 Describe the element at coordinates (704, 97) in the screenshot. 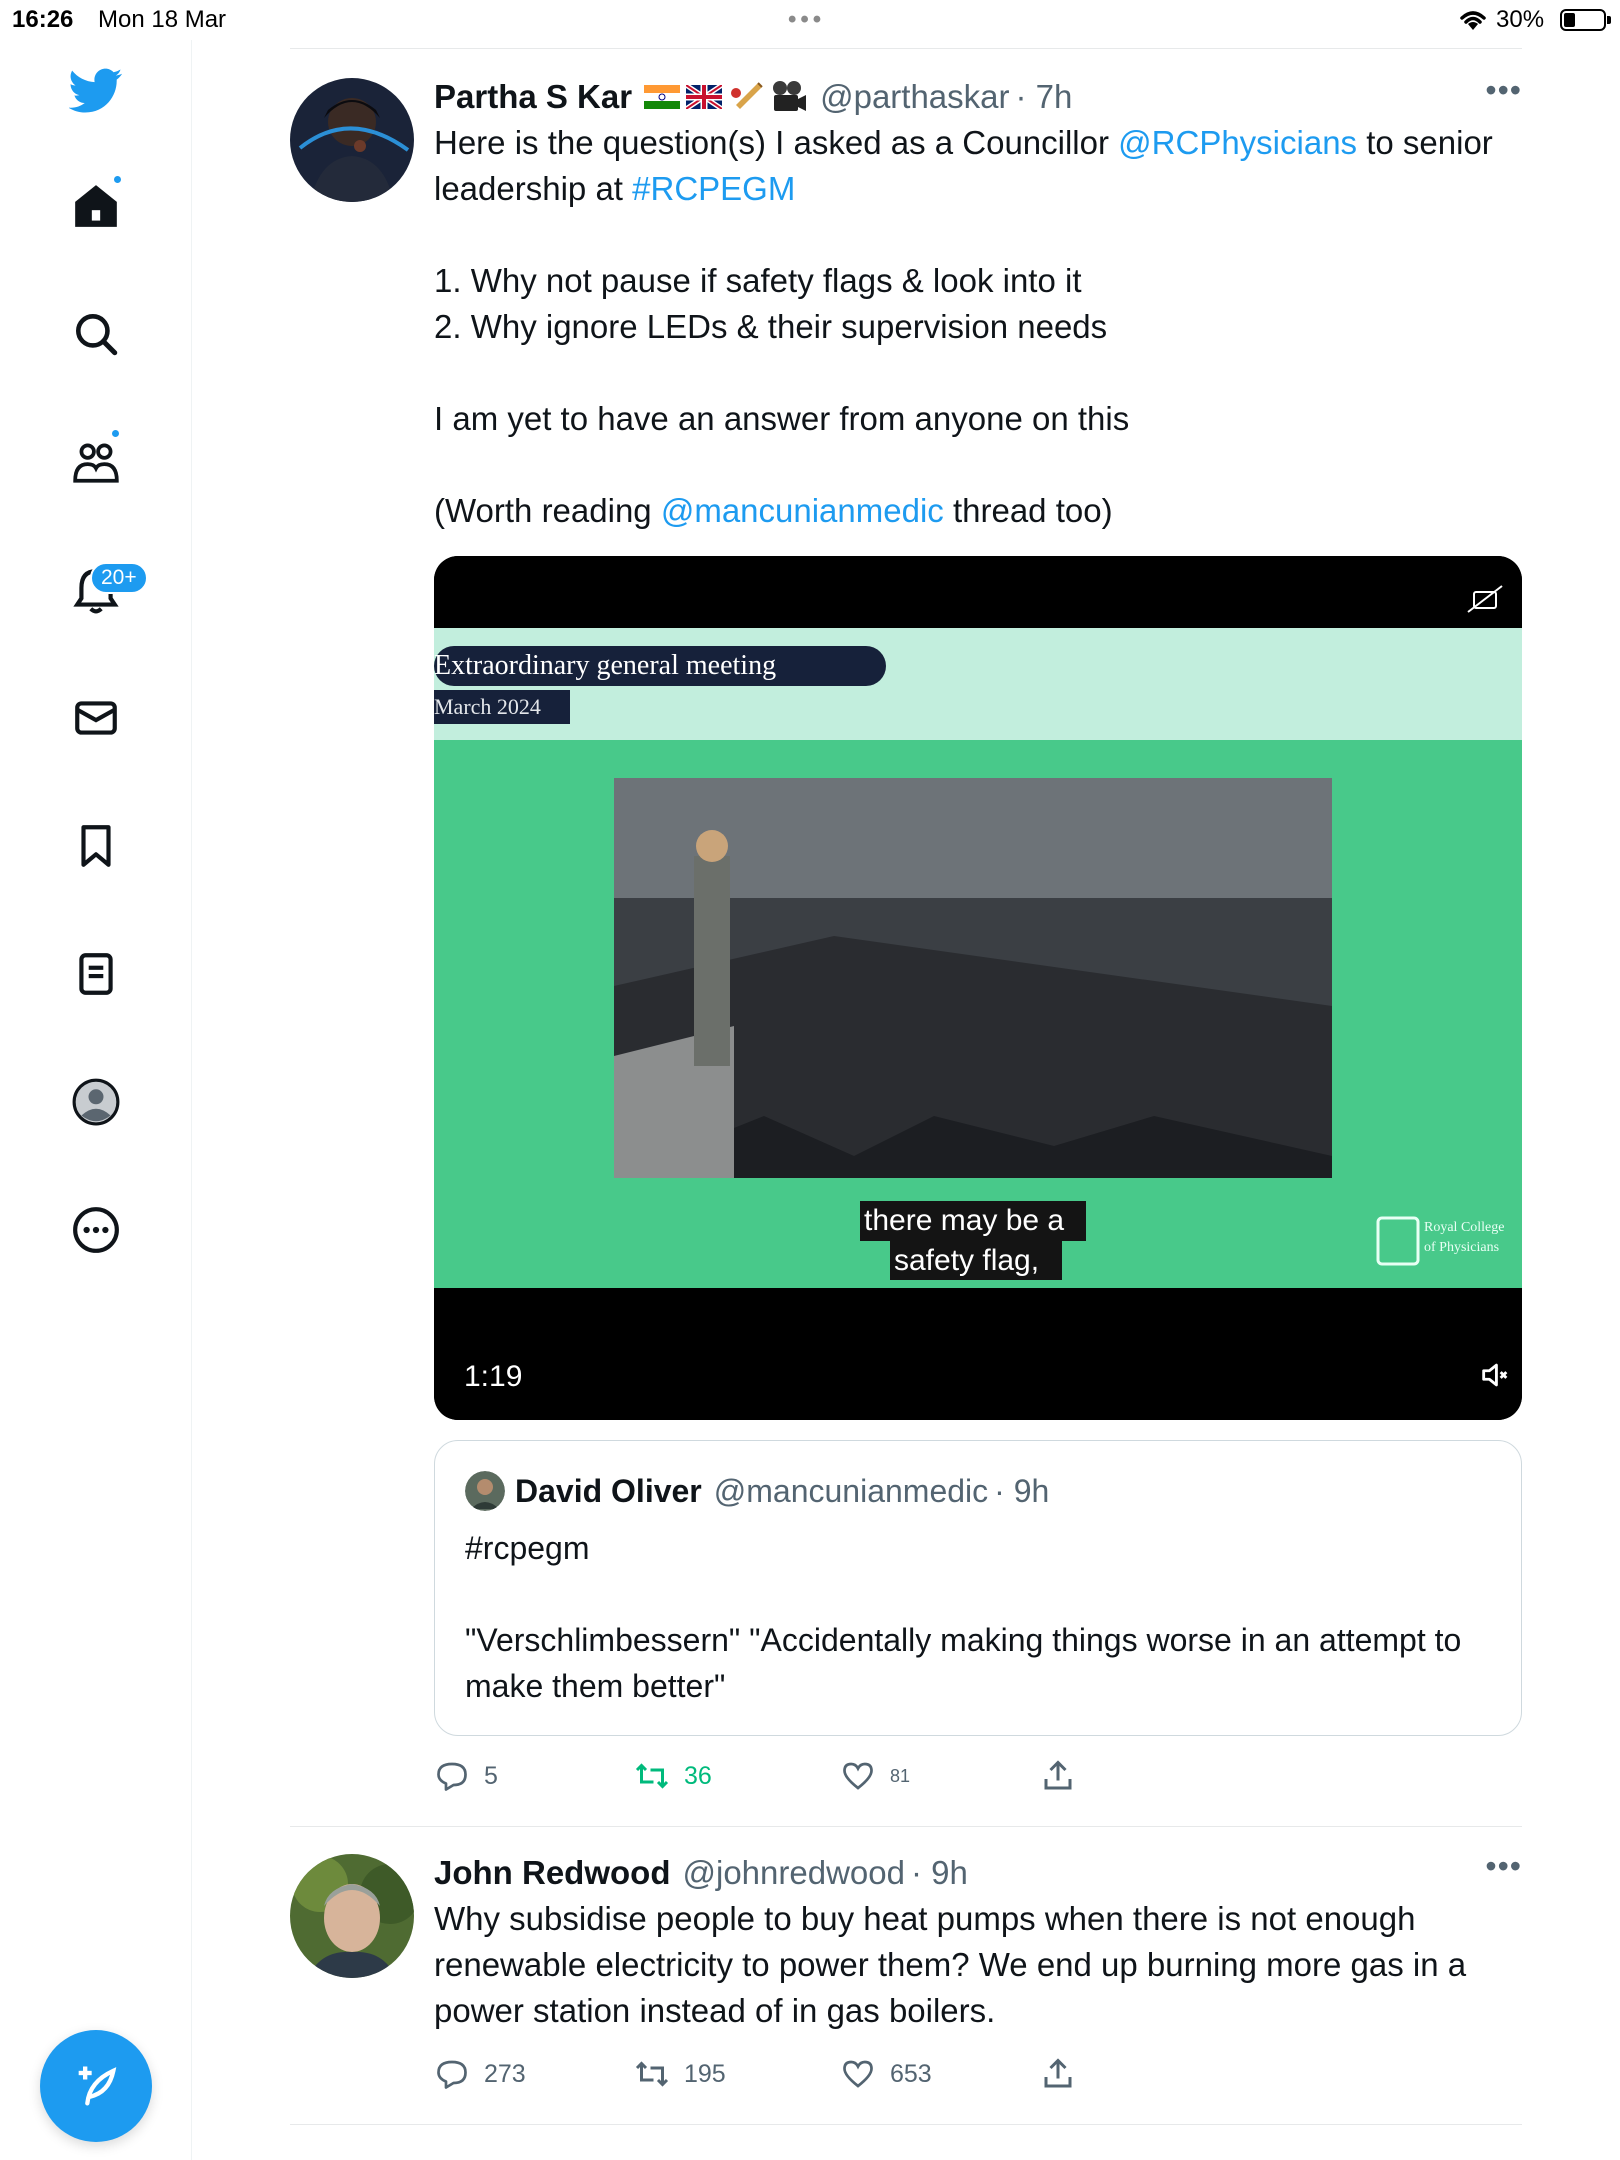

I see `uk-flag-icon` at that location.